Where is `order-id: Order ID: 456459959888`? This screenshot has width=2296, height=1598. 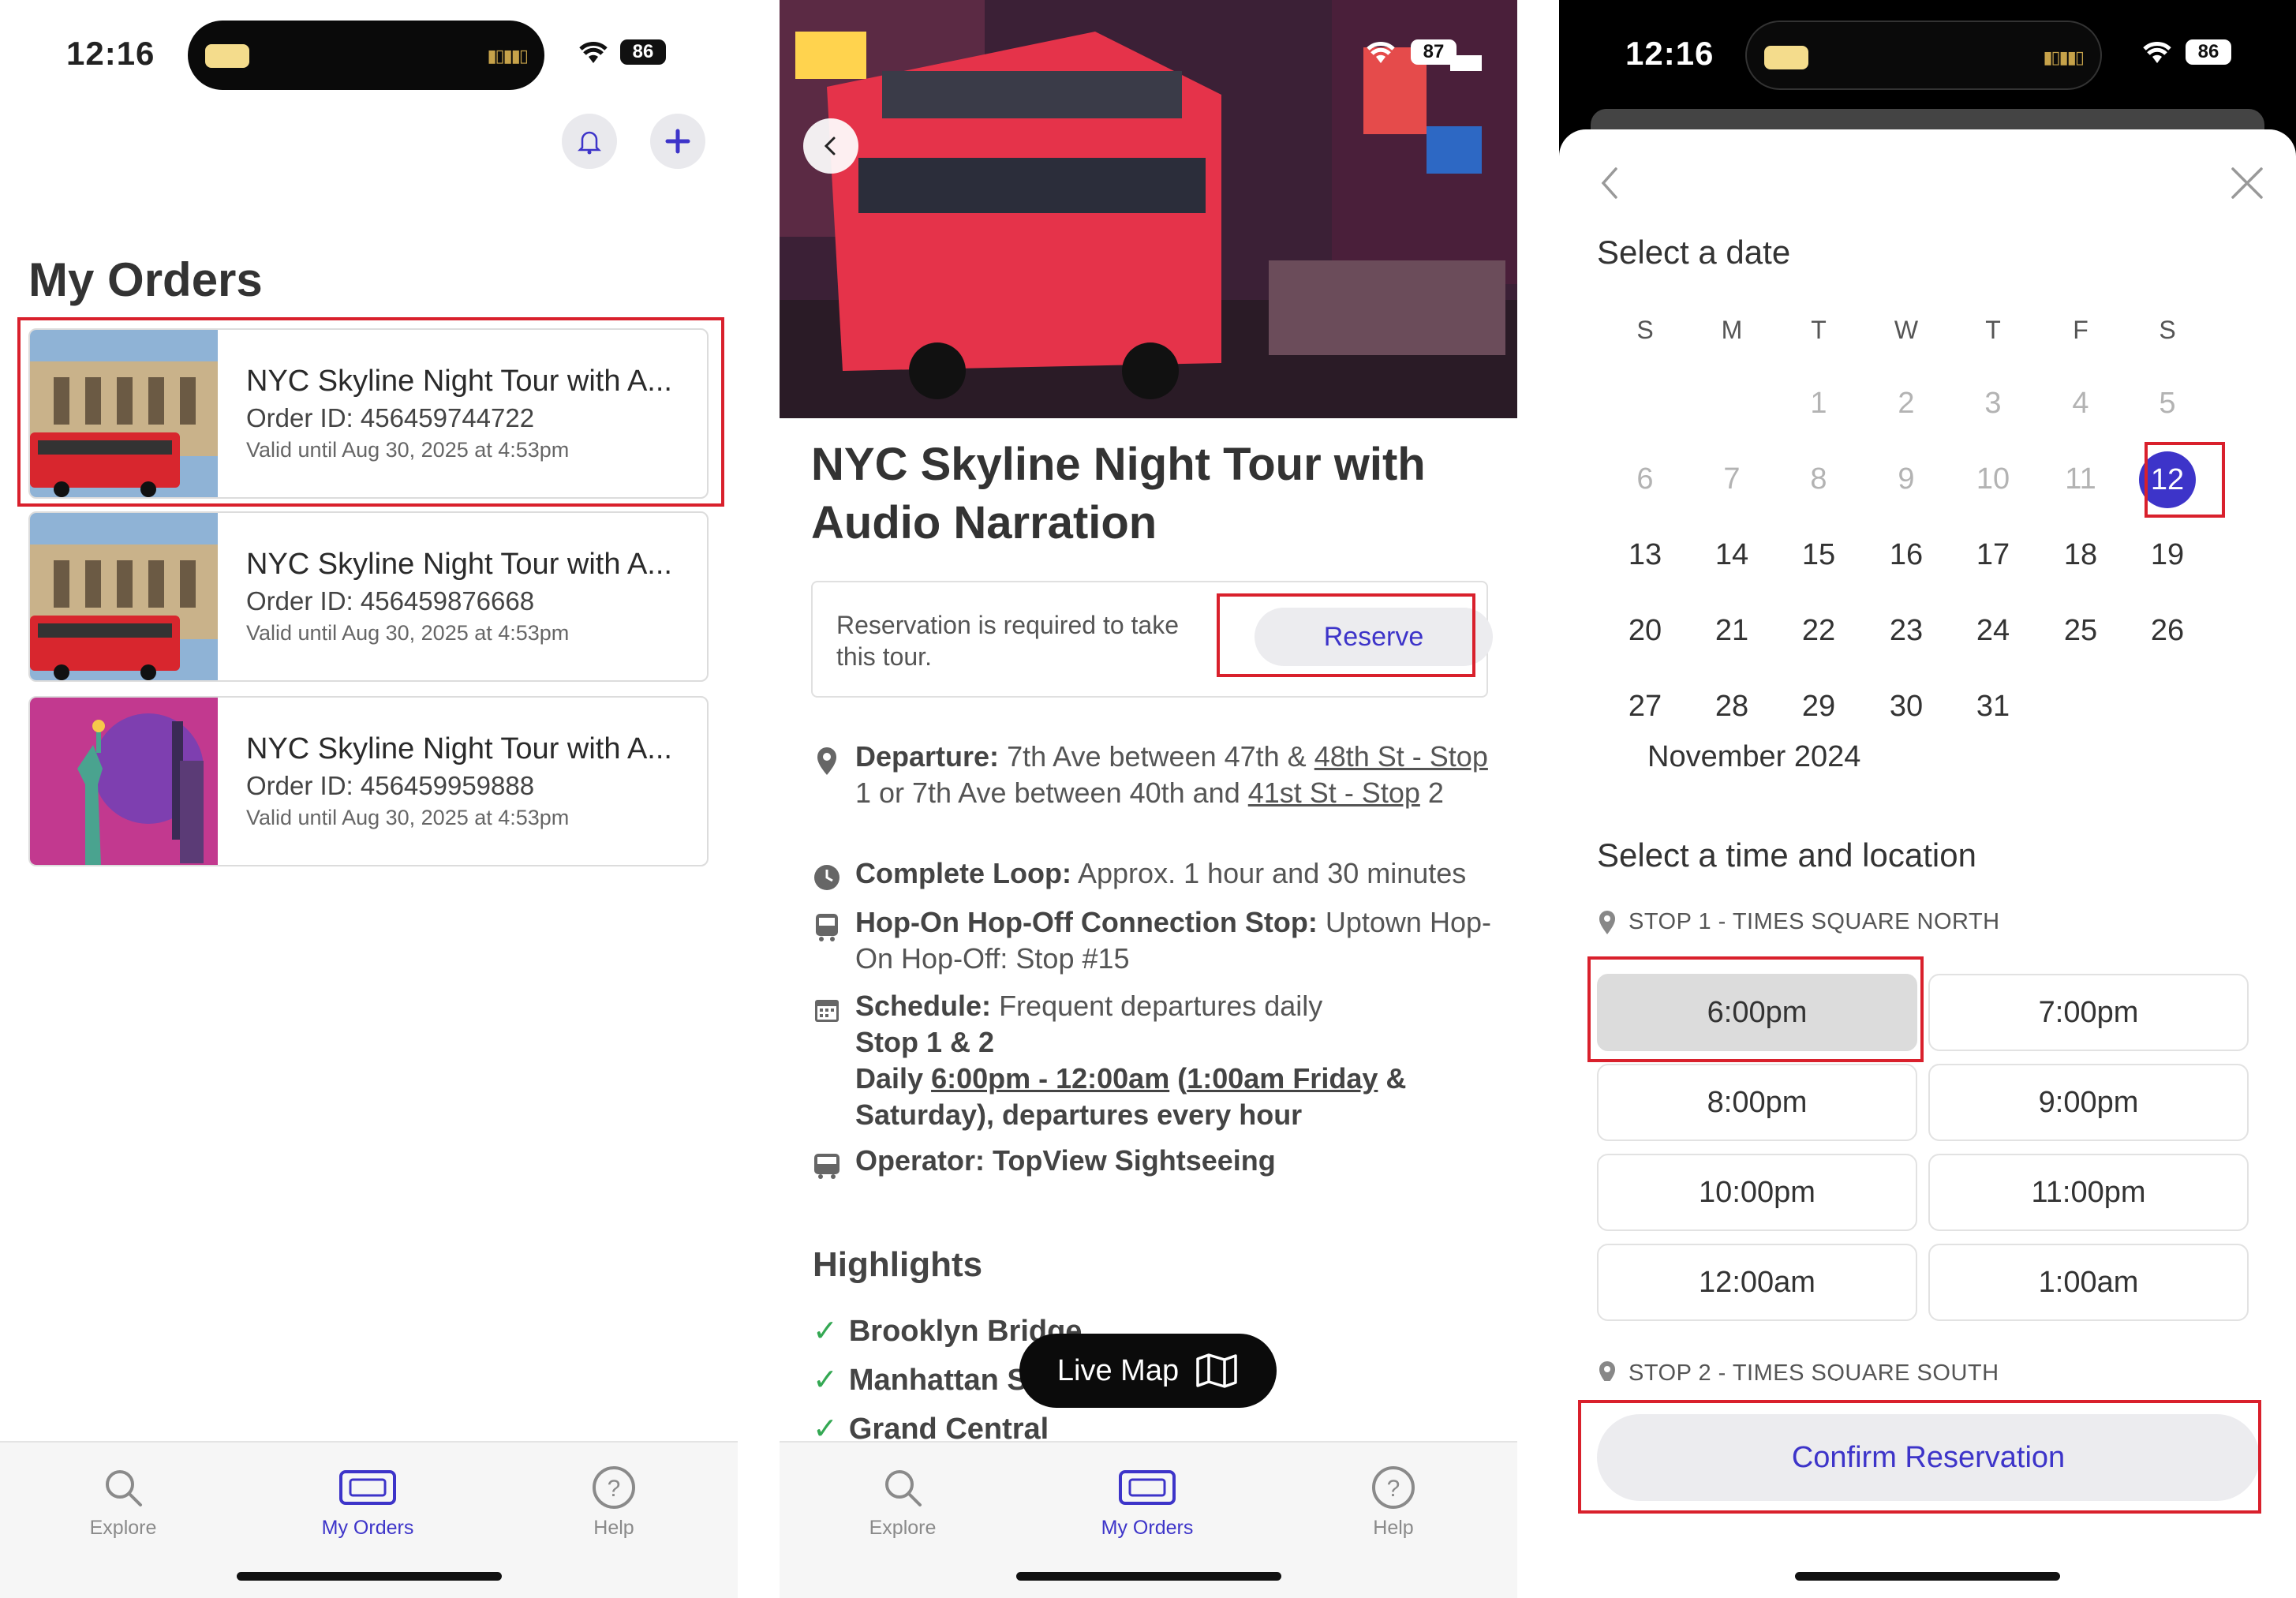
order-id: Order ID: 456459959888 is located at coordinates (391, 786).